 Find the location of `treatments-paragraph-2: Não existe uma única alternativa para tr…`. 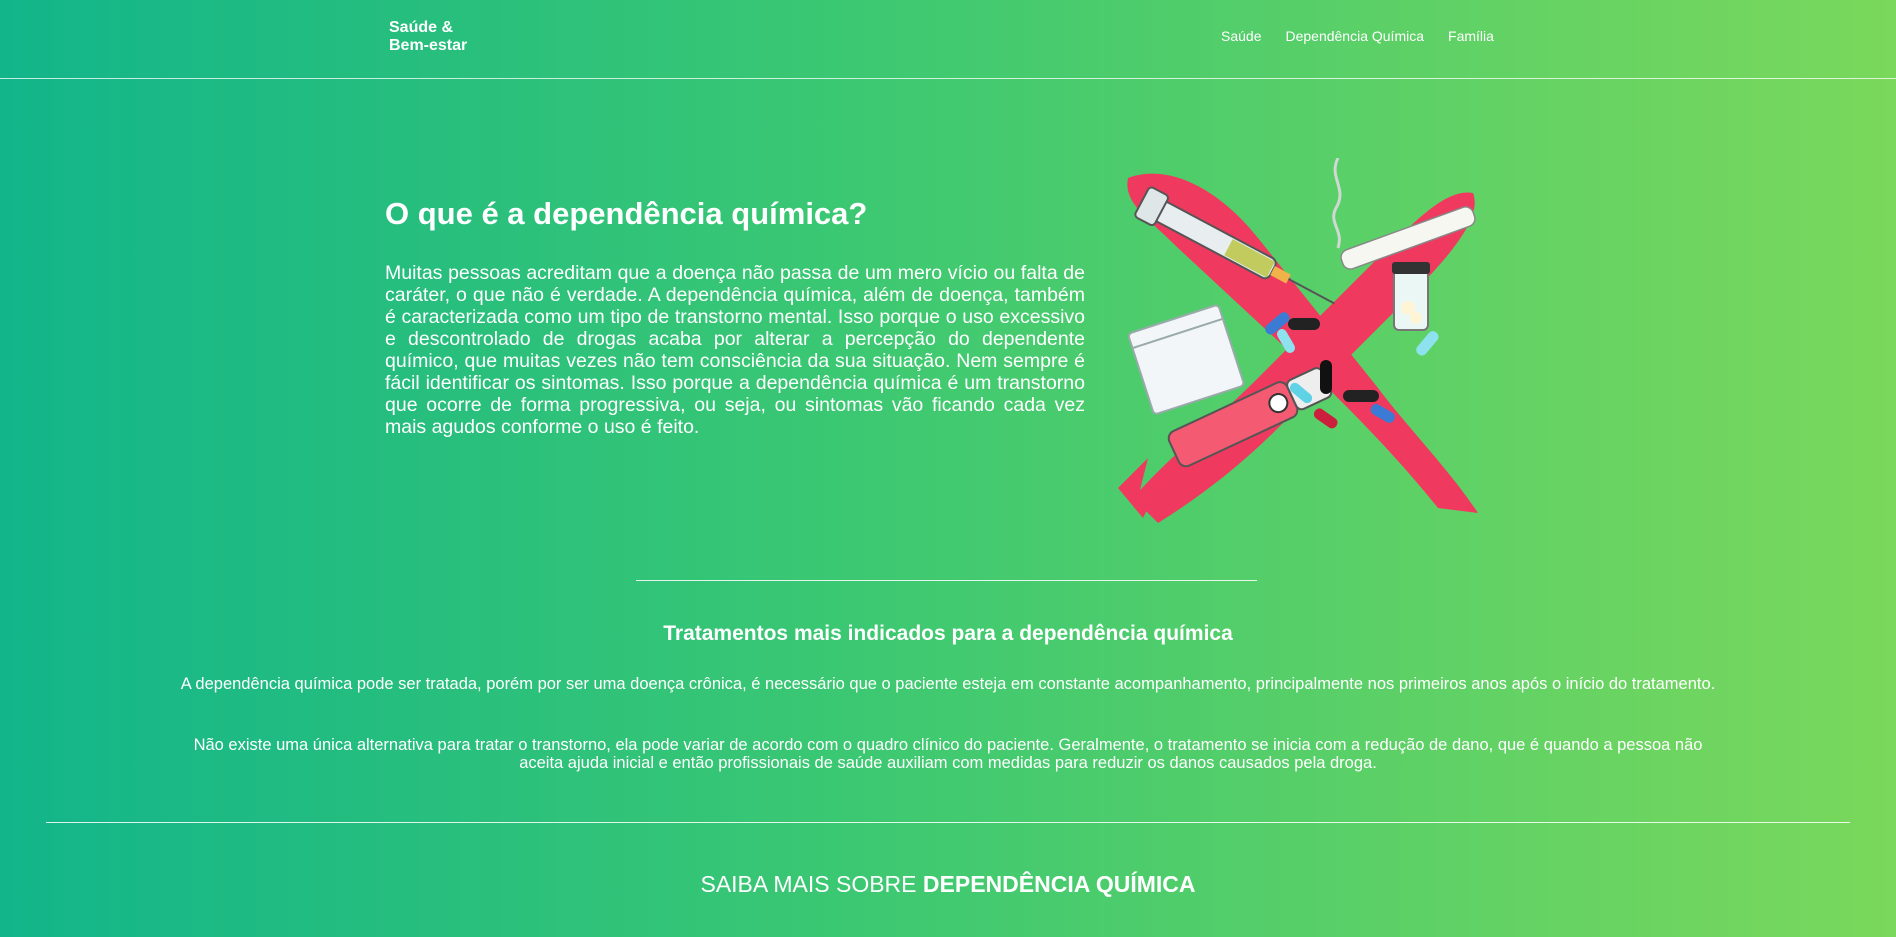

treatments-paragraph-2: Não existe uma única alternativa para tr… is located at coordinates (948, 754).